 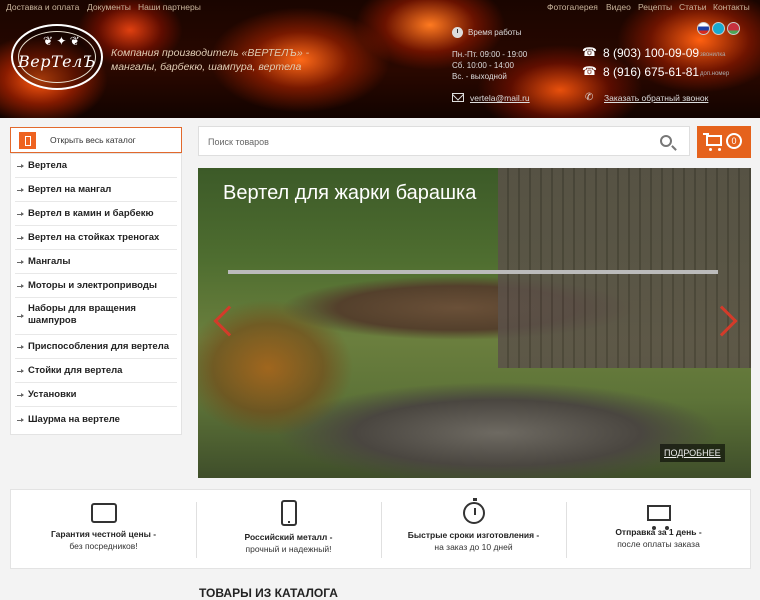 I want to click on hours-title: Время работы, so click(x=495, y=32).